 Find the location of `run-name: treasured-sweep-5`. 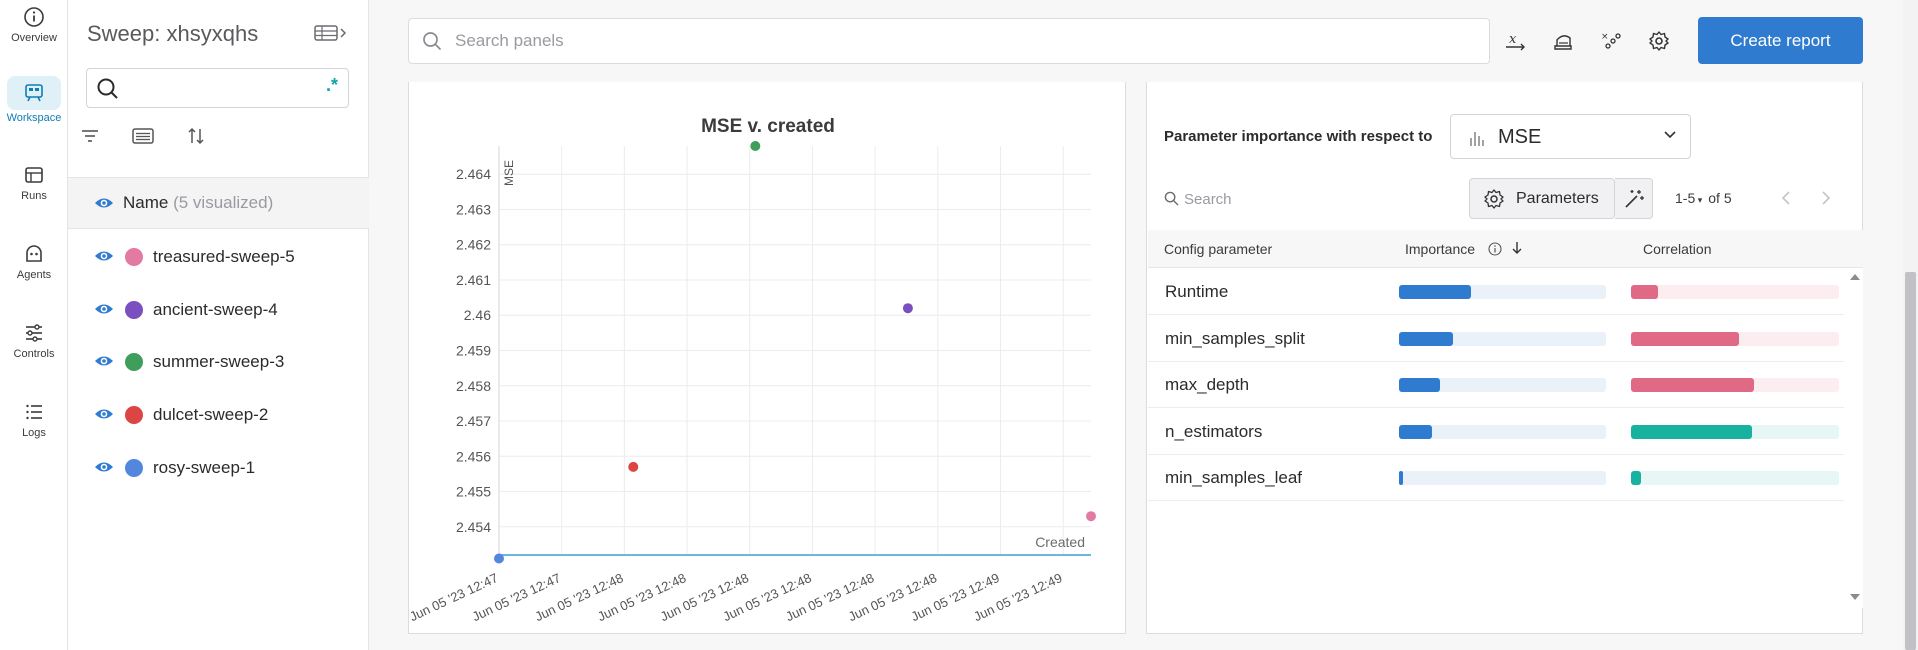

run-name: treasured-sweep-5 is located at coordinates (224, 257).